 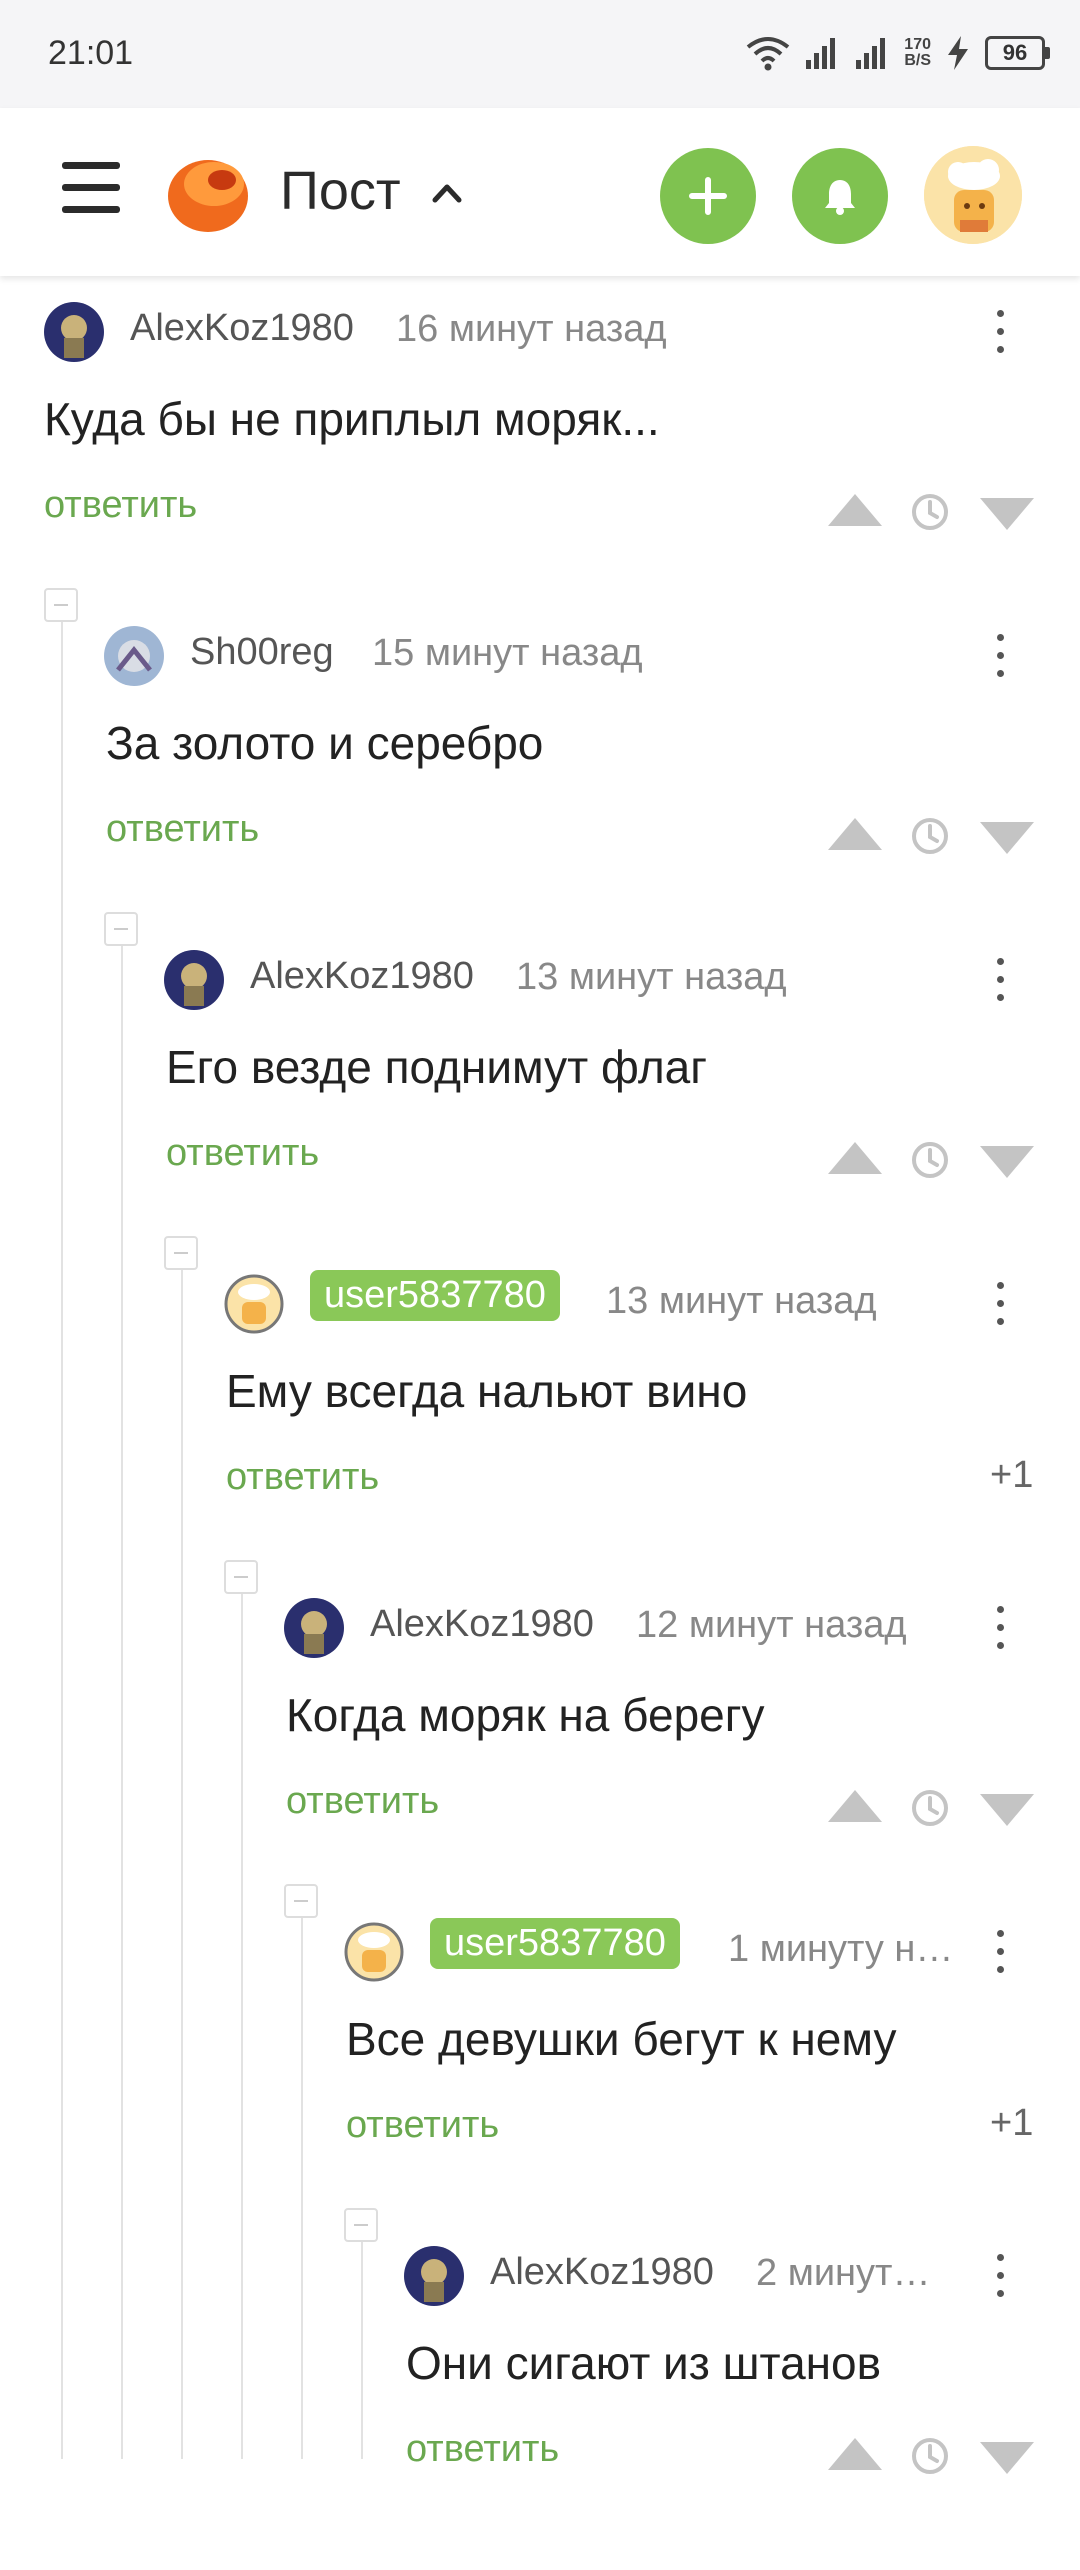 What do you see at coordinates (851, 2273) in the screenshot?
I see `comment-time: 2 минуты назад` at bounding box center [851, 2273].